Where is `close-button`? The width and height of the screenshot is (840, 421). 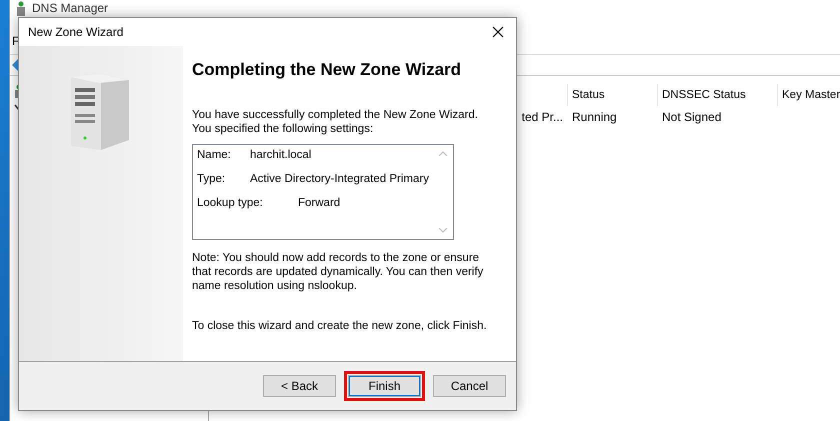 close-button is located at coordinates (498, 32).